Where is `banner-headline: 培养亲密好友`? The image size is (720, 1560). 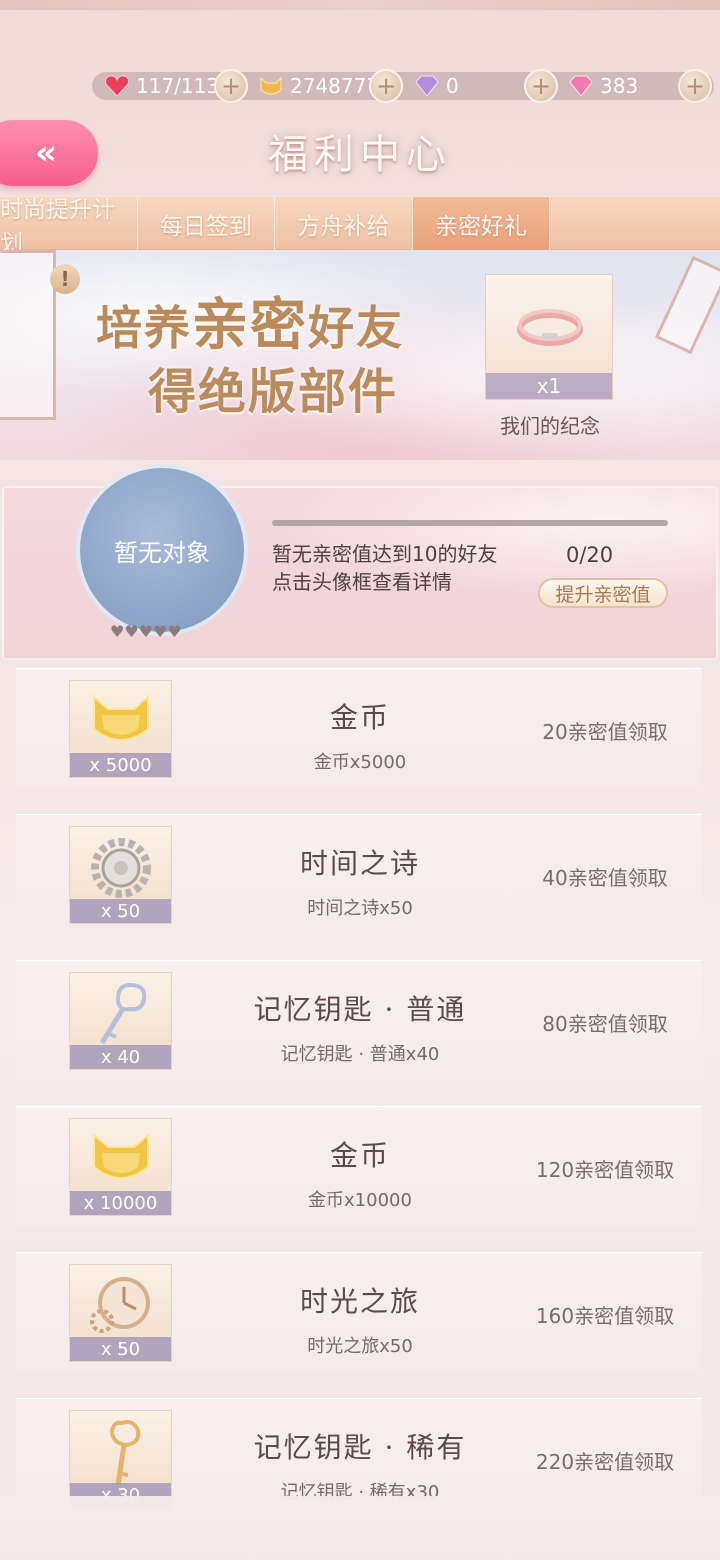 banner-headline: 培养亲密好友 is located at coordinates (250, 320).